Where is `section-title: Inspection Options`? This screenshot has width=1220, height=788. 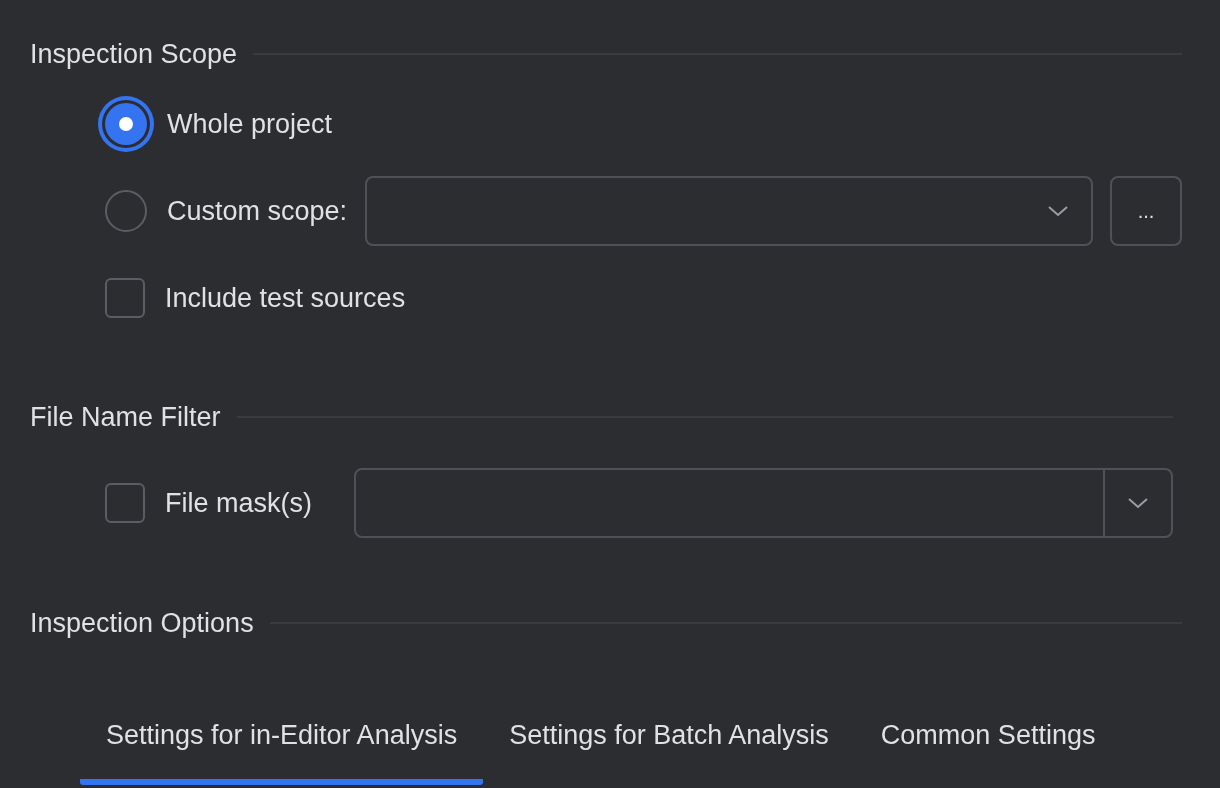 section-title: Inspection Options is located at coordinates (142, 623).